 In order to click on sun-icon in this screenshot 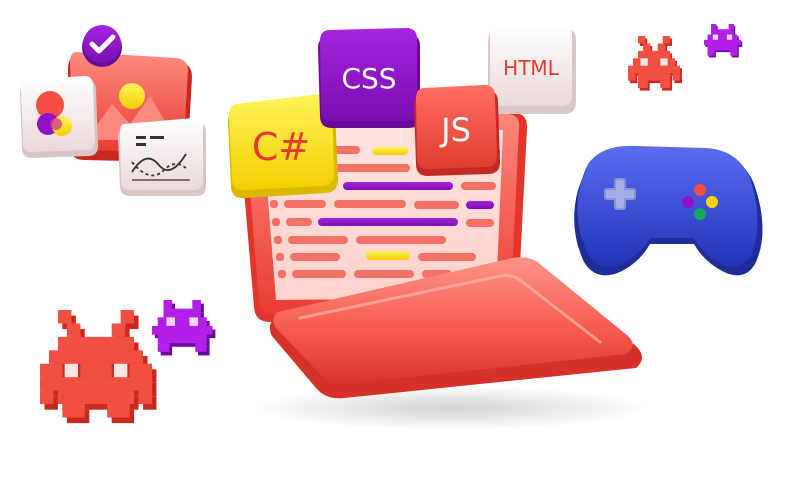, I will do `click(132, 96)`.